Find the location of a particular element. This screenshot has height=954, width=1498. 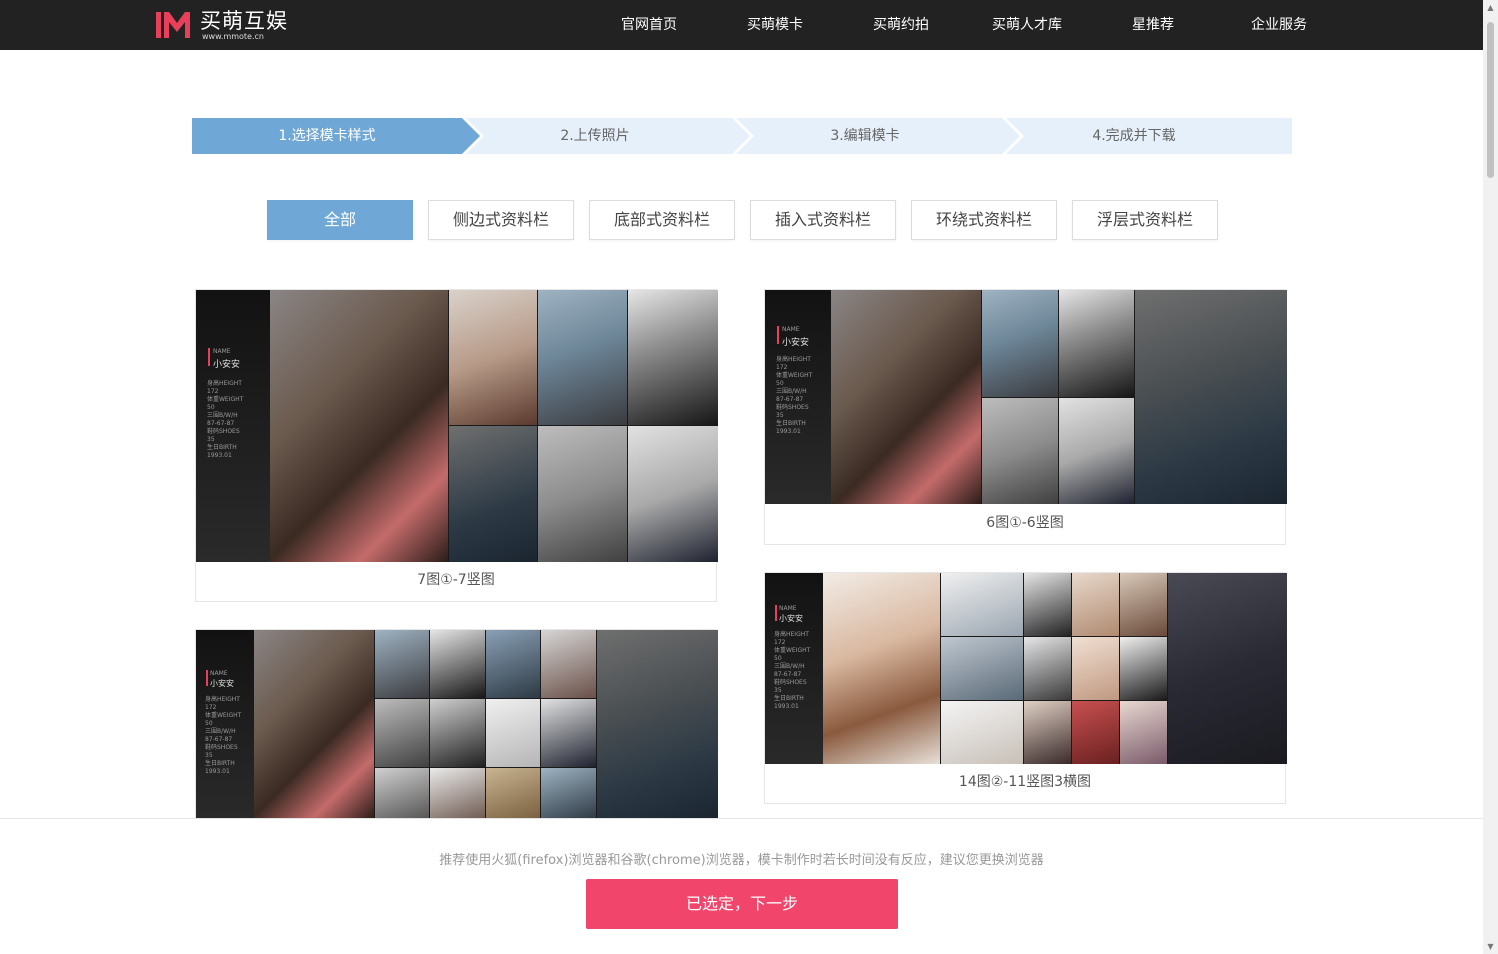

nav-item-photo-booking: 买萌约拍 is located at coordinates (901, 25).